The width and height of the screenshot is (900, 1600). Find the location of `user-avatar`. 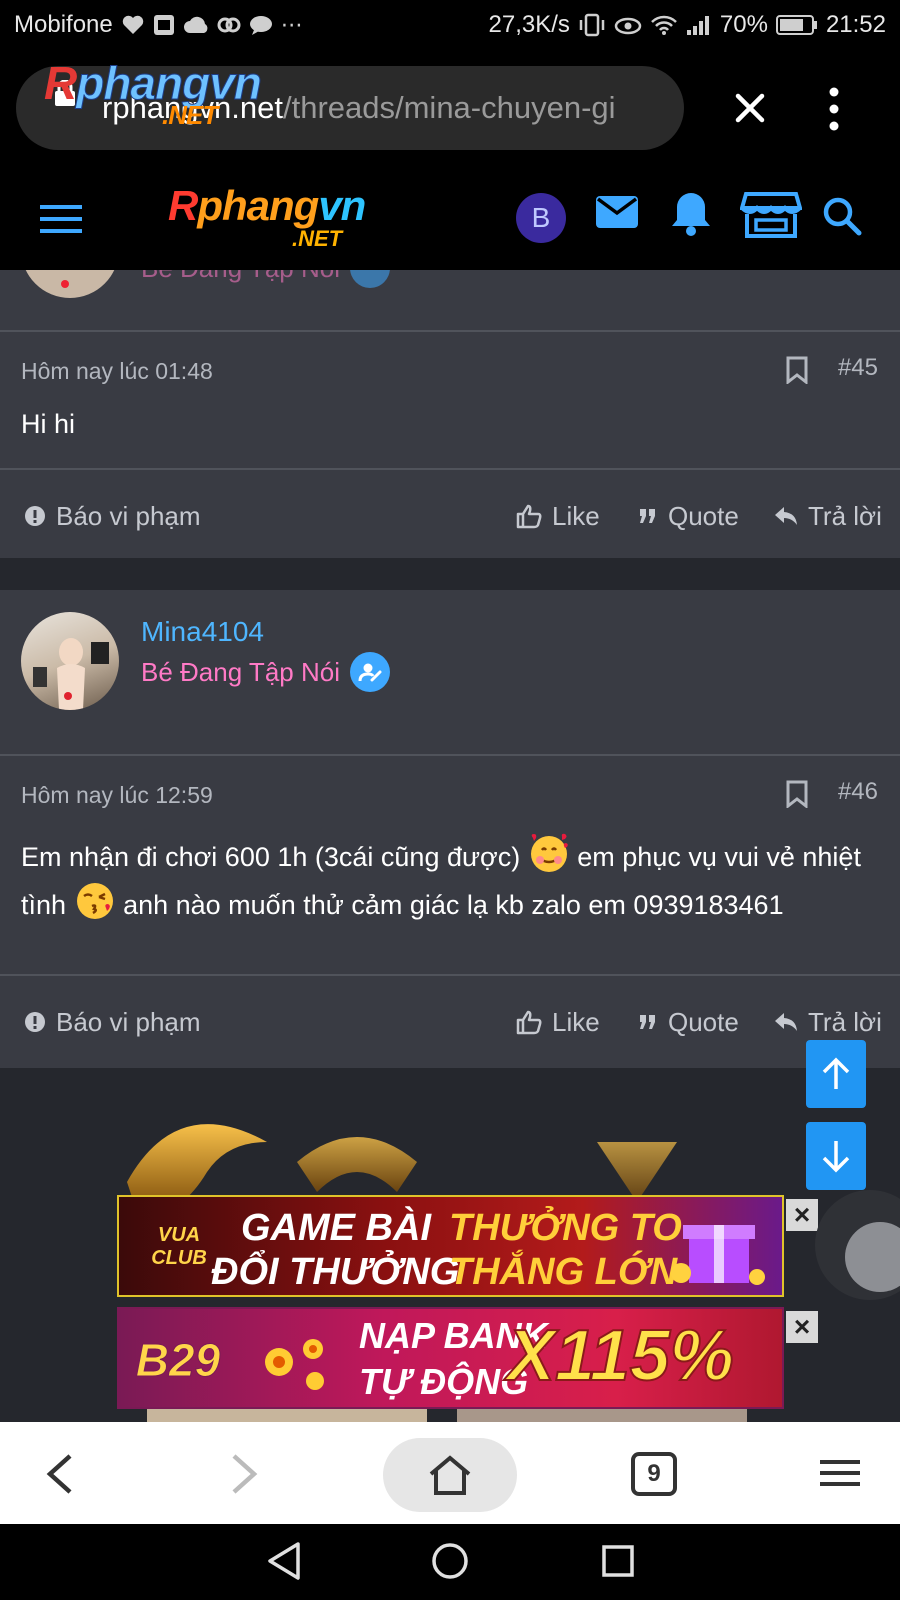

user-avatar is located at coordinates (70, 661).